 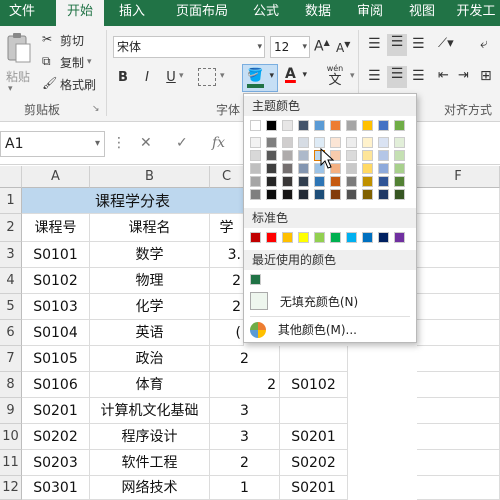 What do you see at coordinates (397, 45) in the screenshot?
I see `middle-align-icon: ☰` at bounding box center [397, 45].